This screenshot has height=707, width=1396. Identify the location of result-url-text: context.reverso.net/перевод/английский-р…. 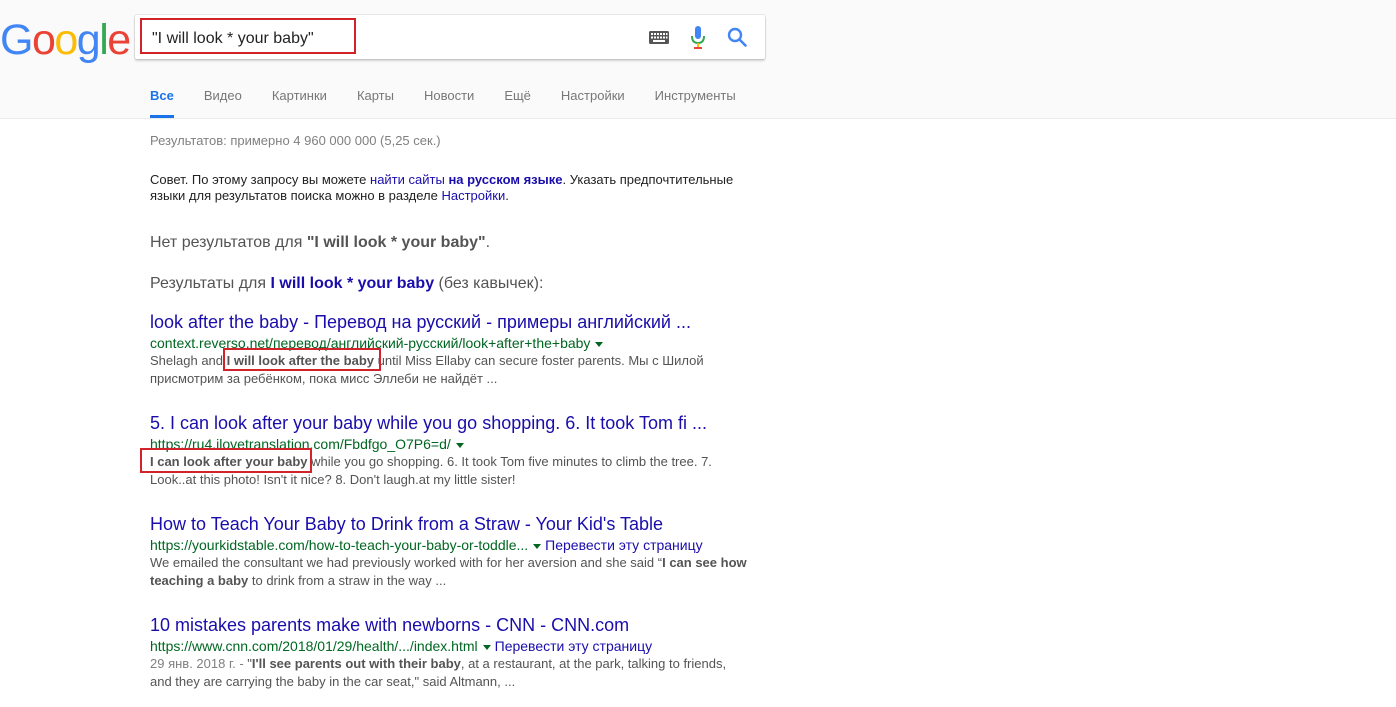
(370, 343).